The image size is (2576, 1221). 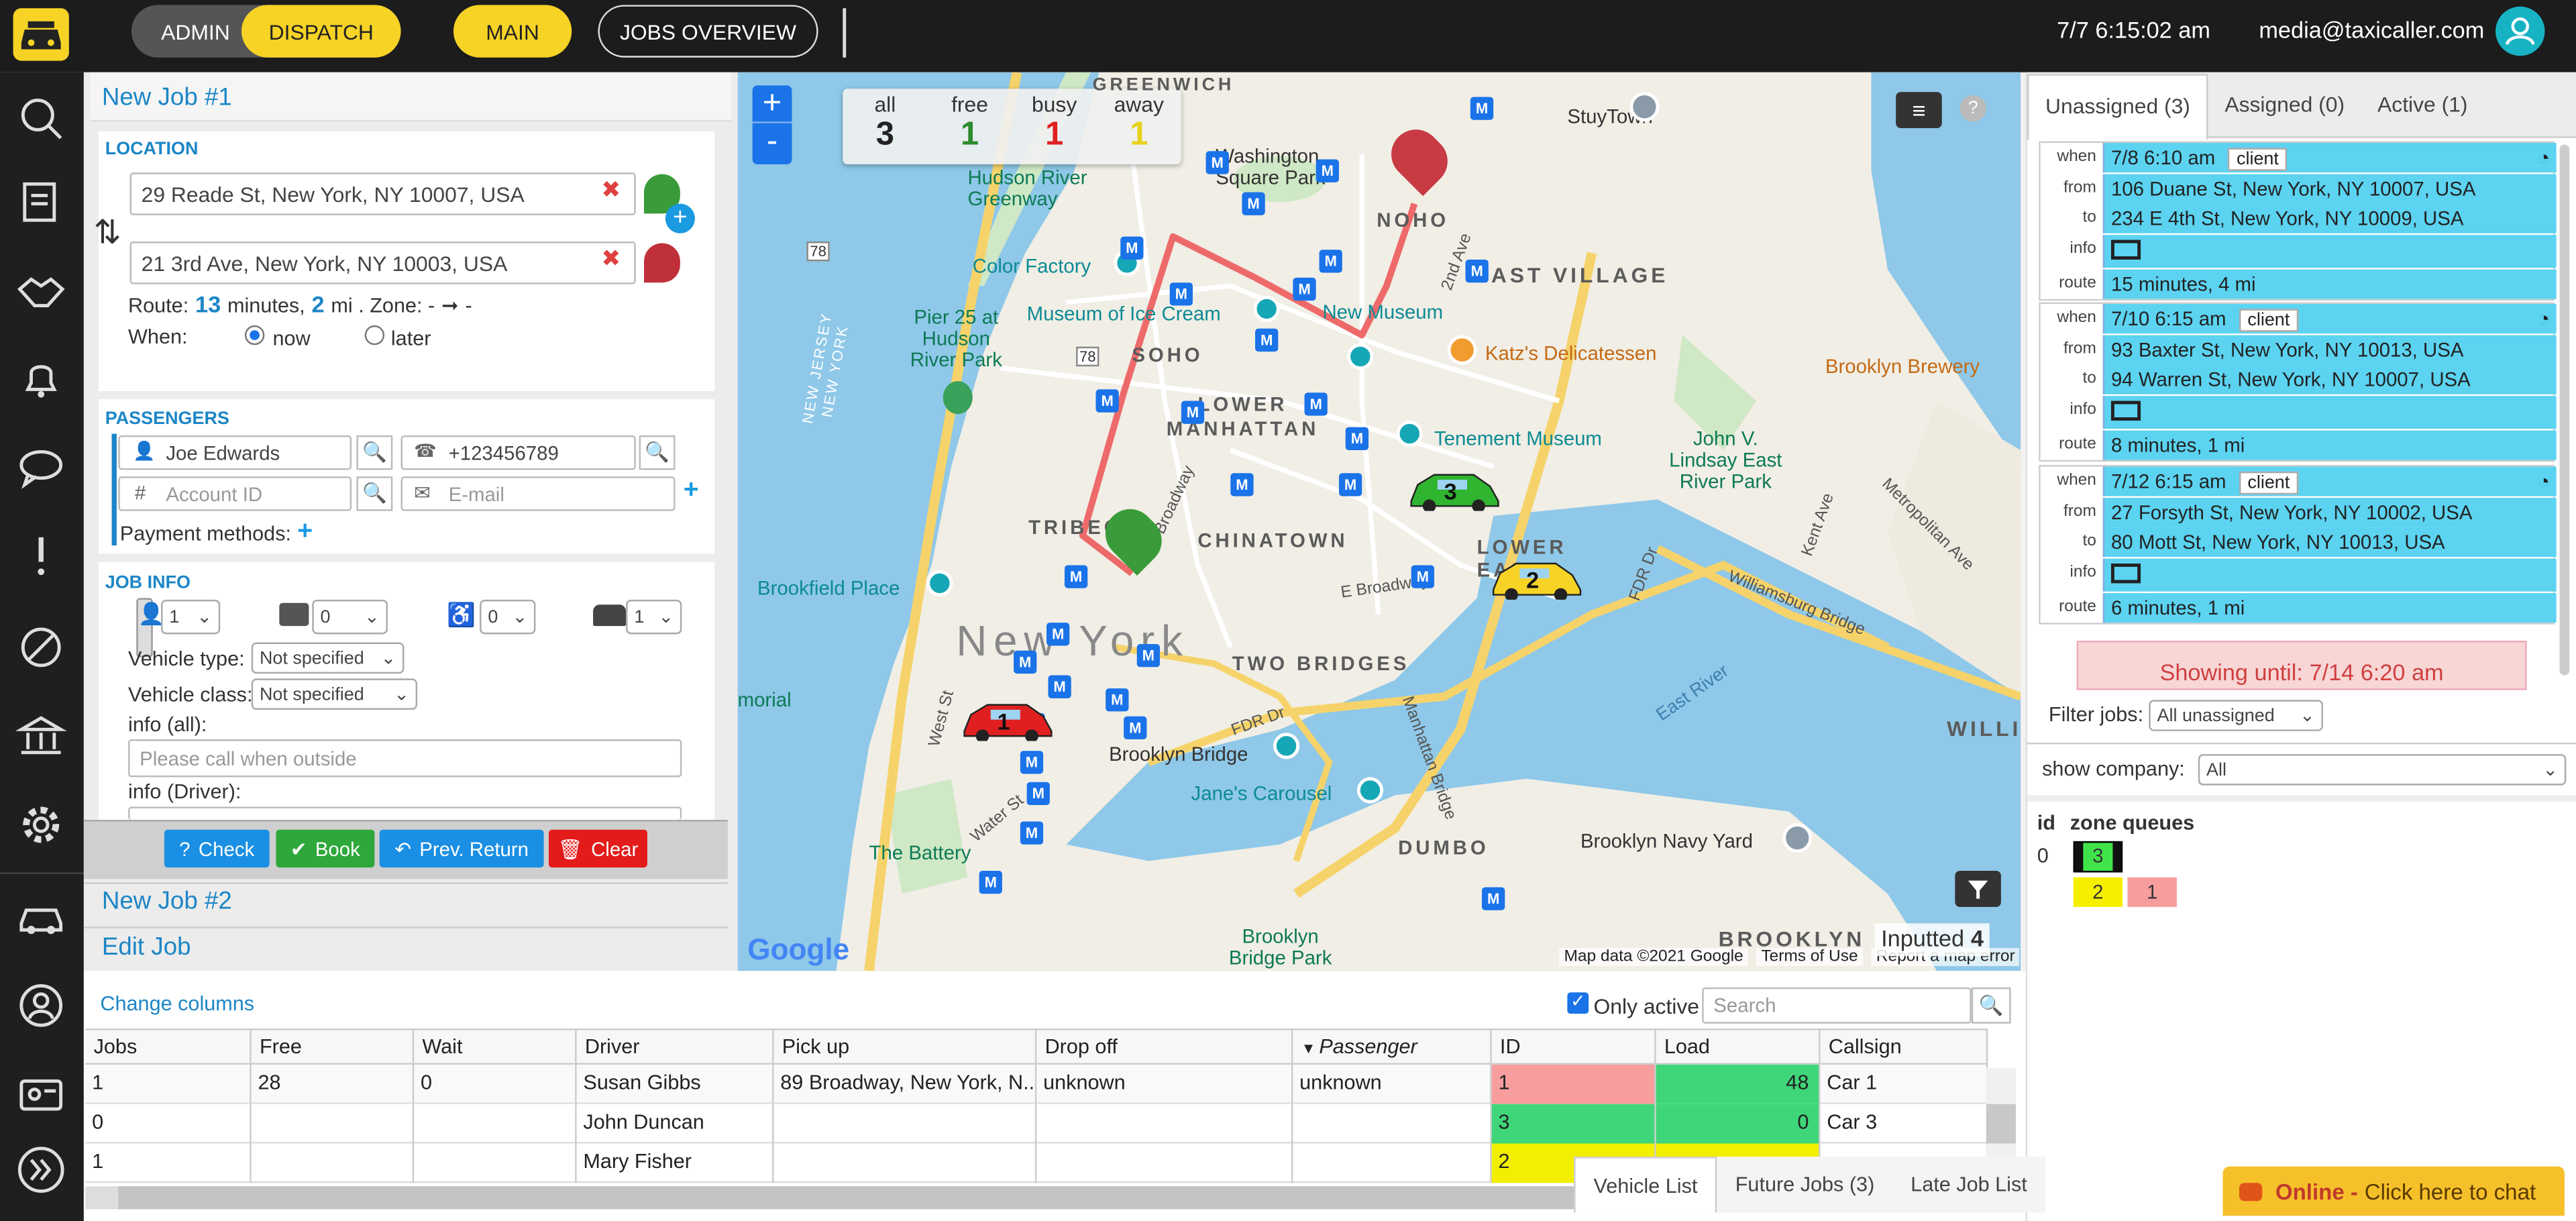 What do you see at coordinates (191, 617) in the screenshot?
I see `passenger-count-select: 1 ⌄` at bounding box center [191, 617].